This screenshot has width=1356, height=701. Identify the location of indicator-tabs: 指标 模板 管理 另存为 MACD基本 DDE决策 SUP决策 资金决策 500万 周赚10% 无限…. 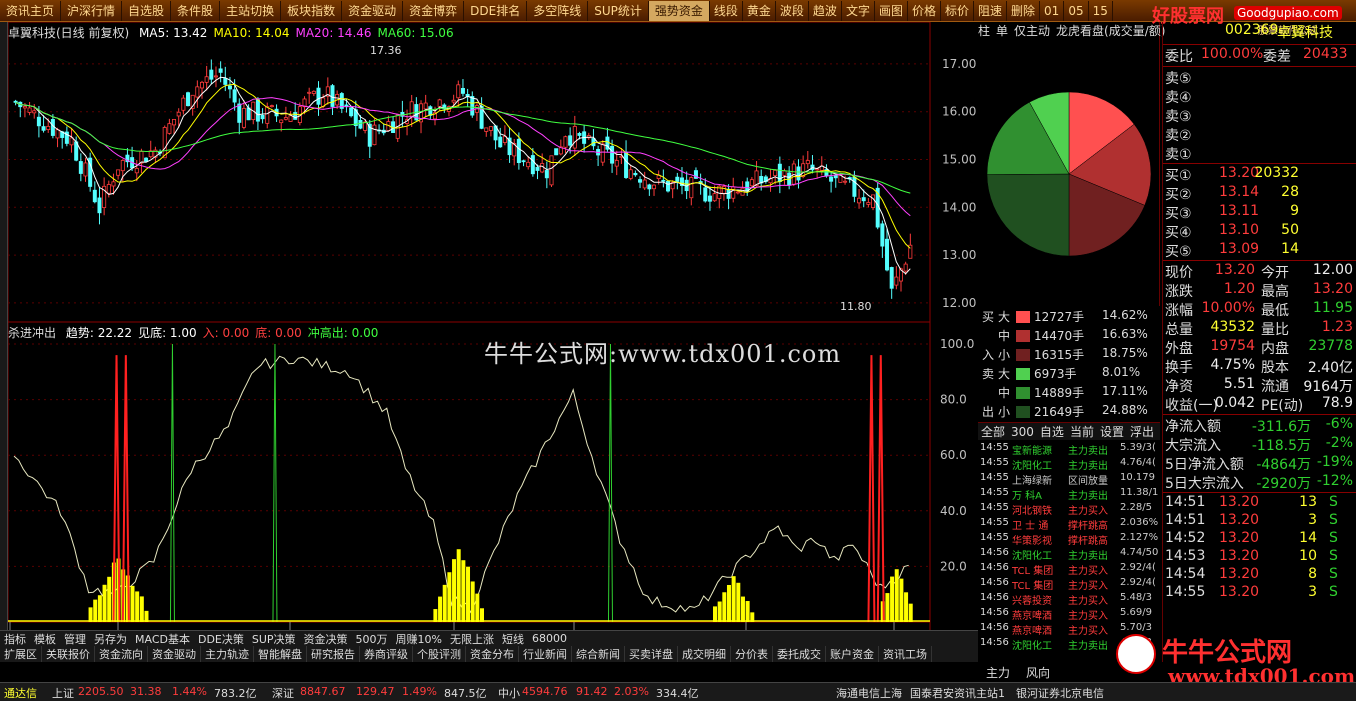
(489, 638).